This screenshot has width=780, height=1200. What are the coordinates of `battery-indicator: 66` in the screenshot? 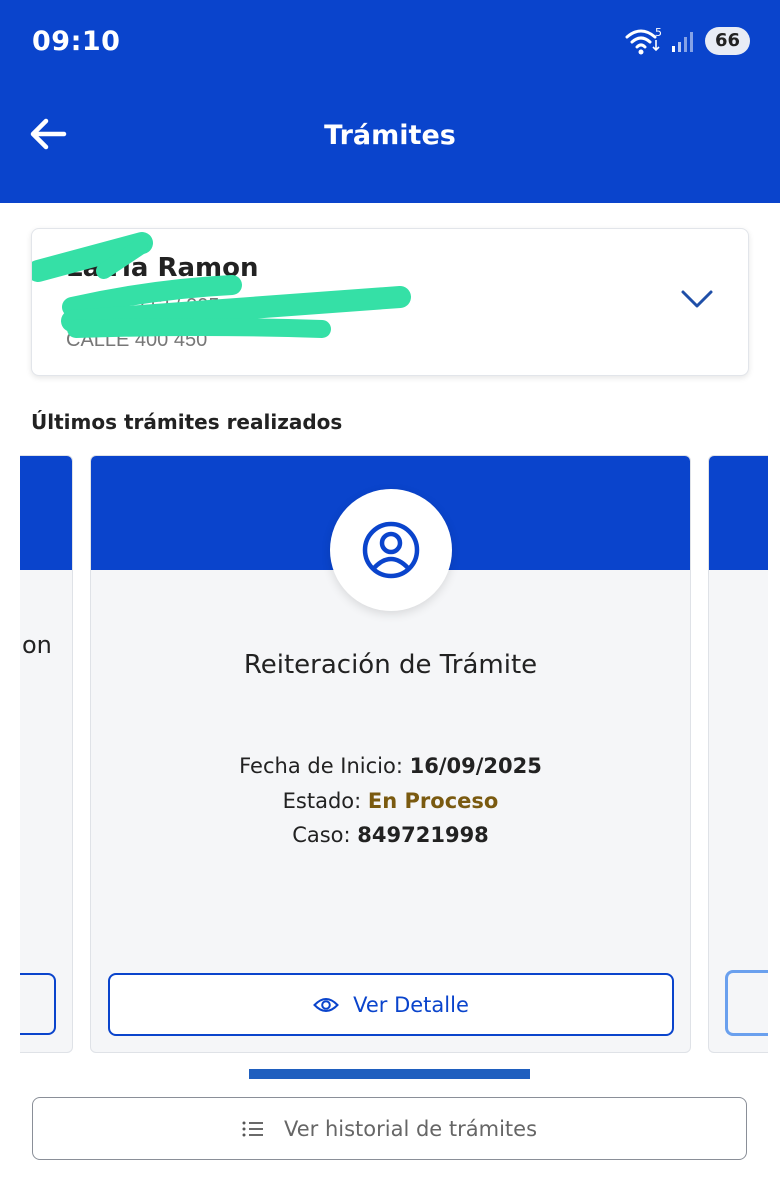 It's located at (727, 41).